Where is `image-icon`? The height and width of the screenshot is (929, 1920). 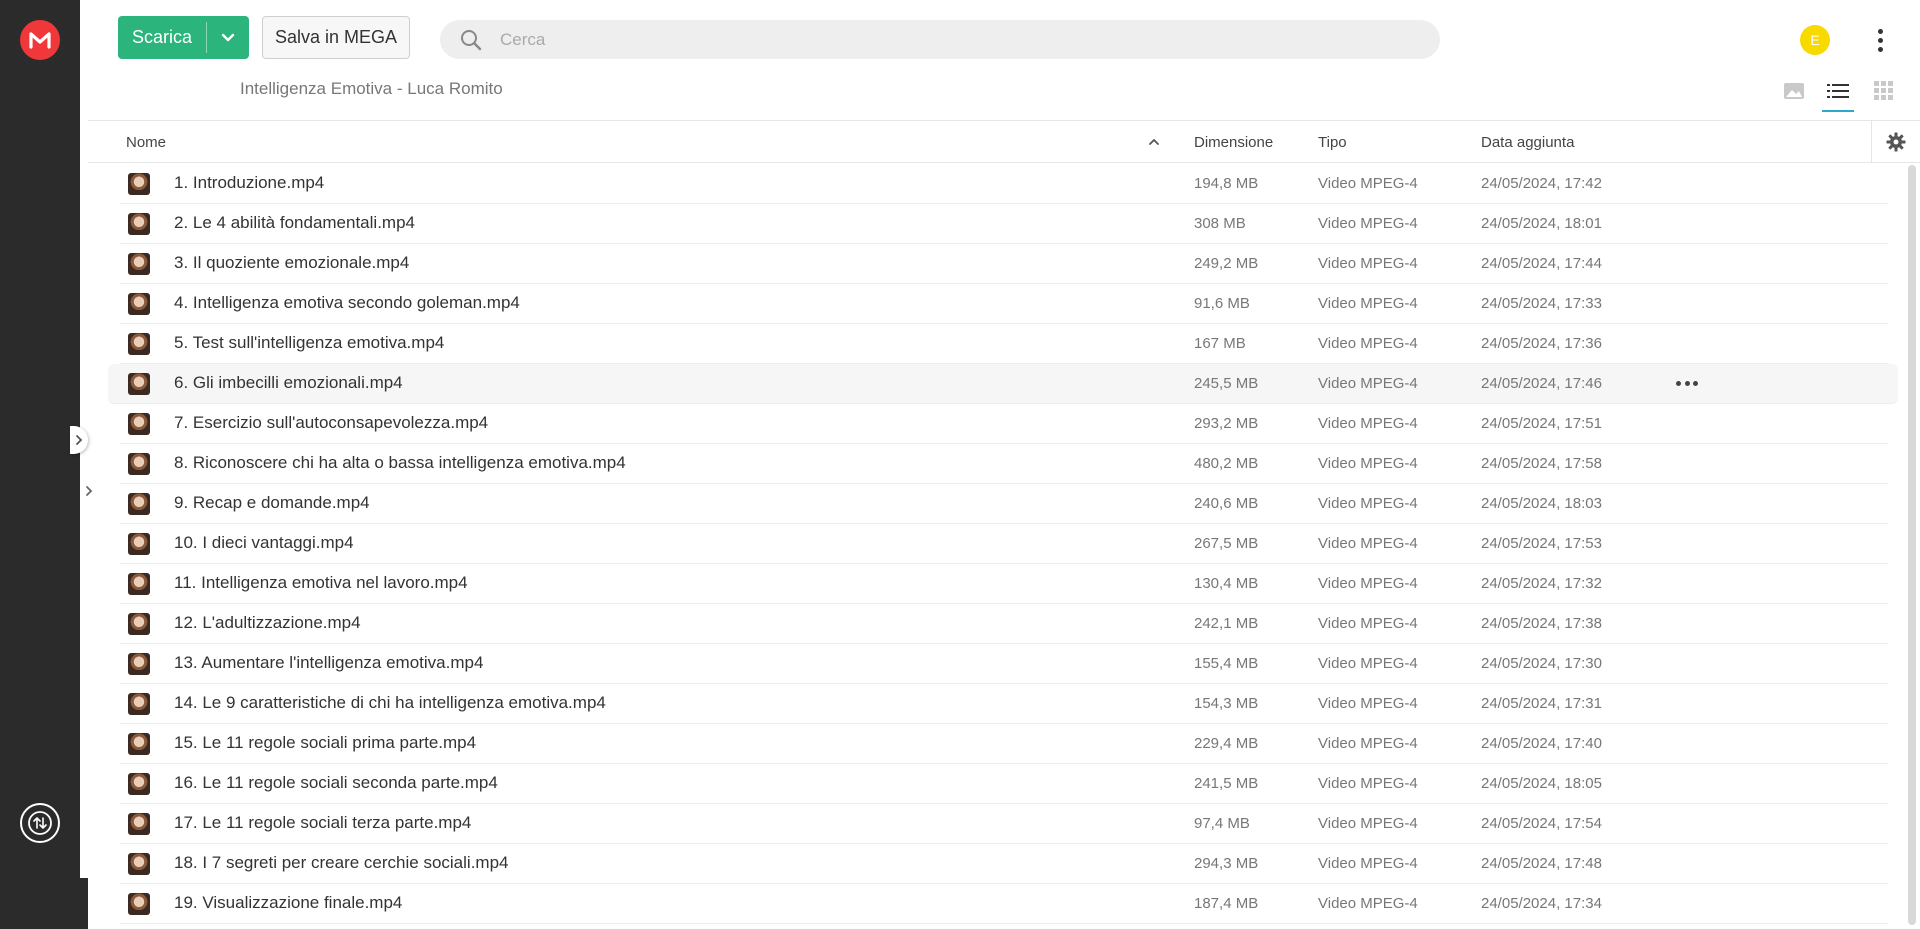 image-icon is located at coordinates (1794, 91).